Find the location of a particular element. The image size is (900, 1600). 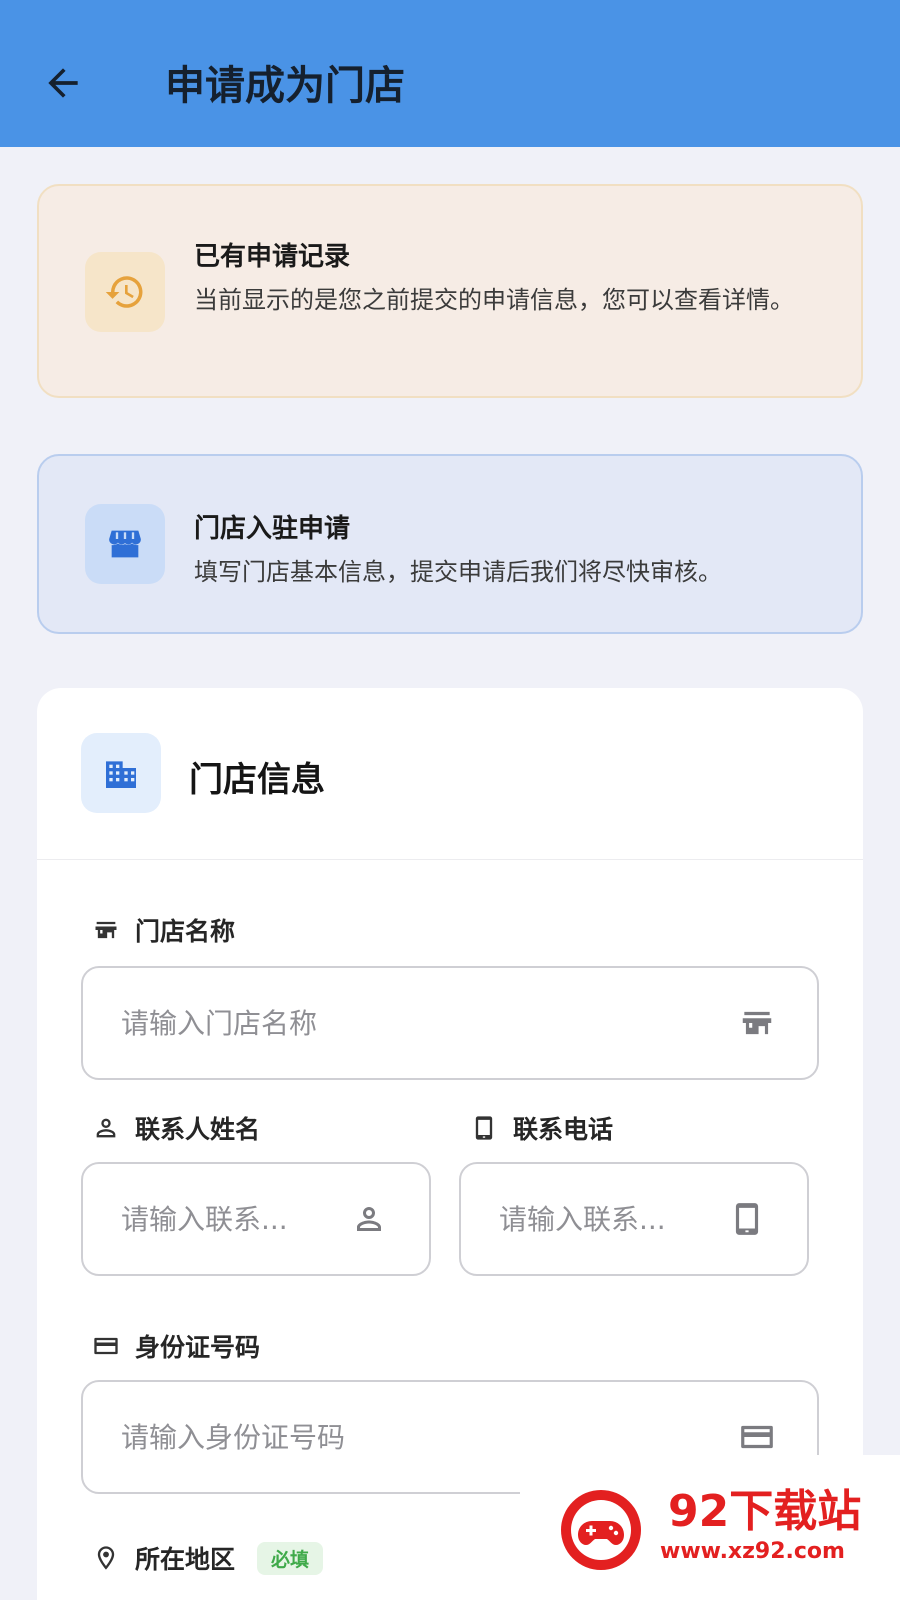

required-badge: 必填 is located at coordinates (290, 1558).